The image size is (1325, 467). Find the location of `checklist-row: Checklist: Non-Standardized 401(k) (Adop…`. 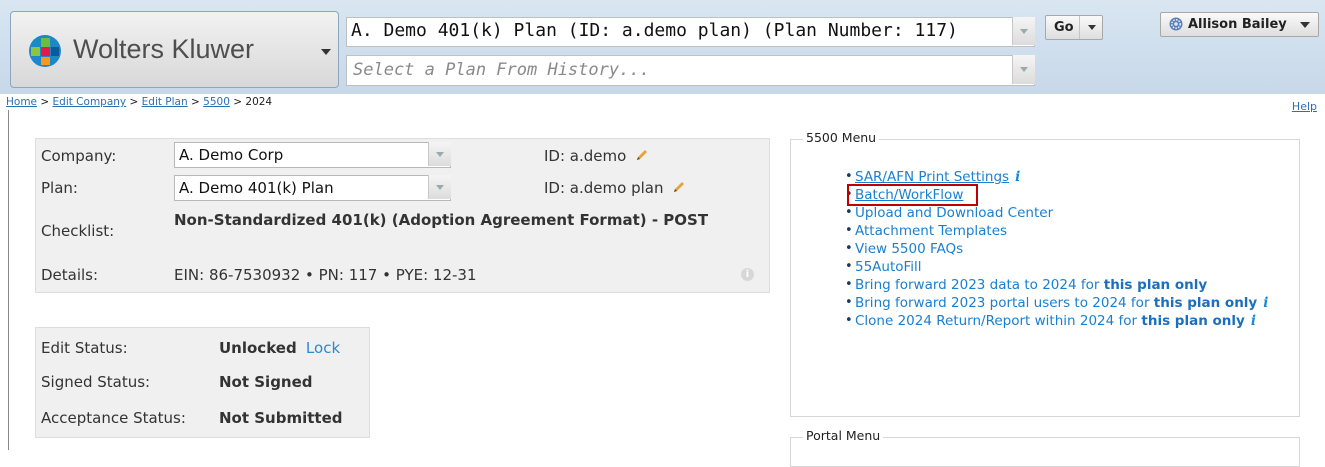

checklist-row: Checklist: Non-Standardized 401(k) (Adop… is located at coordinates (402, 232).